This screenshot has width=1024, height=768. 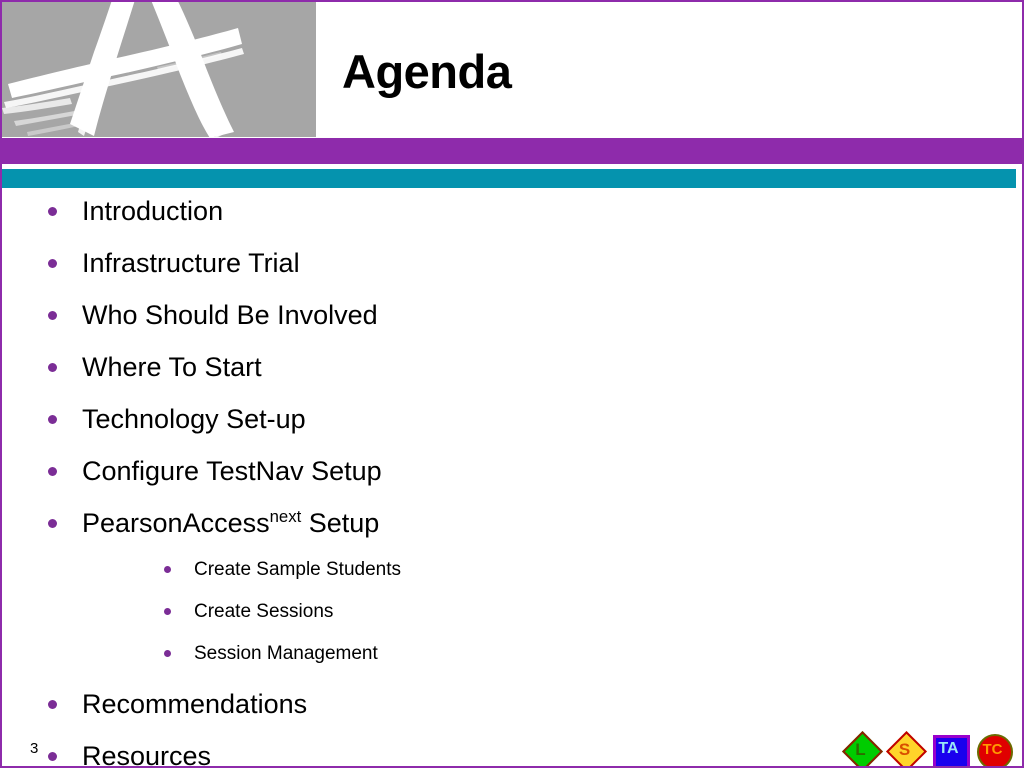 I want to click on agenda-item-label: Where To Start, so click(x=172, y=367).